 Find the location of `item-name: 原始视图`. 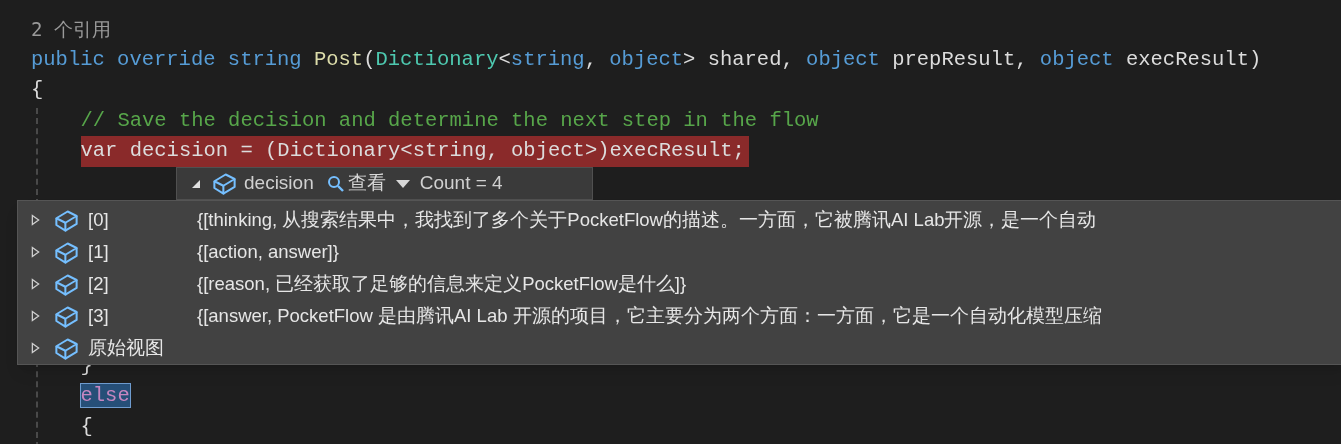

item-name: 原始视图 is located at coordinates (126, 348).